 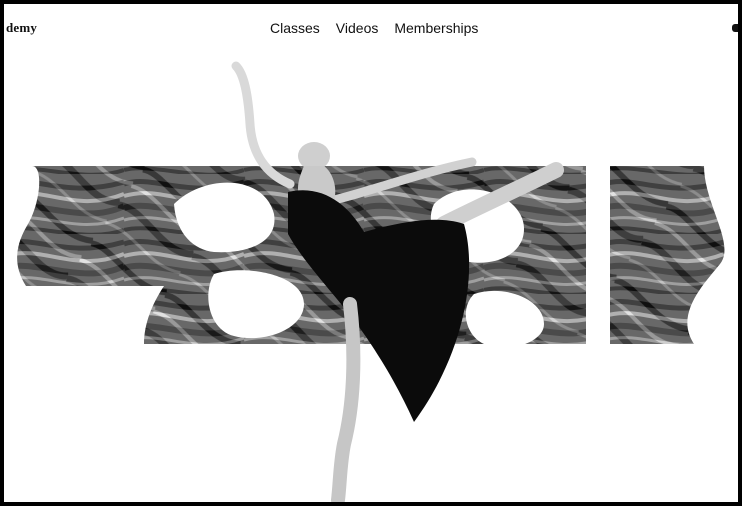 I want to click on top-navigation-bar: demy Classes Videos Memberships, so click(x=371, y=29).